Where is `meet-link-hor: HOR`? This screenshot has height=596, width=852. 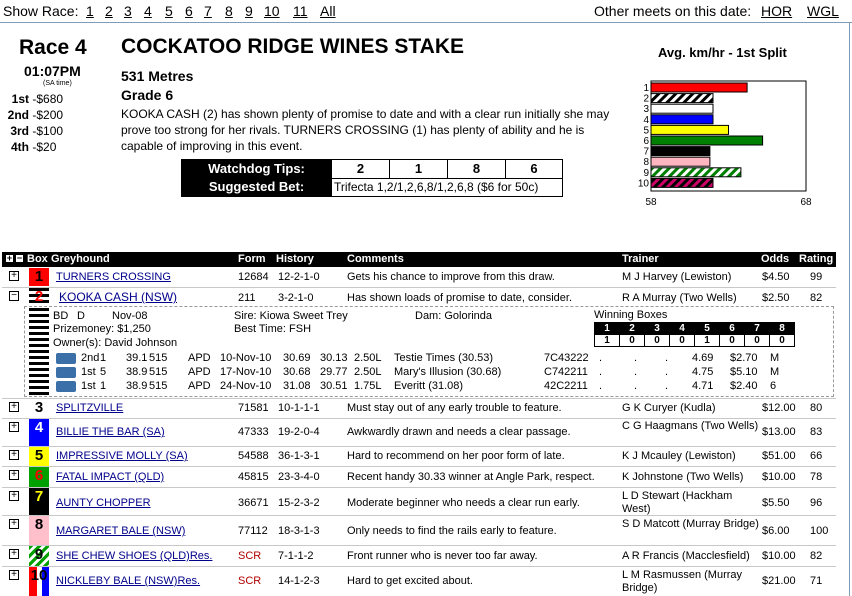
meet-link-hor: HOR is located at coordinates (776, 11).